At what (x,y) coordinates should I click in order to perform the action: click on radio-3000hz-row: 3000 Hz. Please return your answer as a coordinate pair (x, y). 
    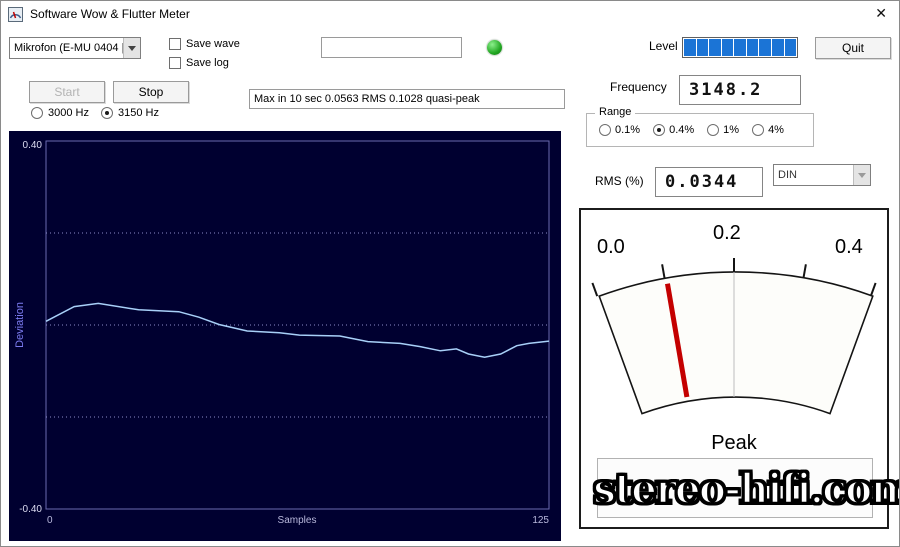
    Looking at the image, I should click on (60, 113).